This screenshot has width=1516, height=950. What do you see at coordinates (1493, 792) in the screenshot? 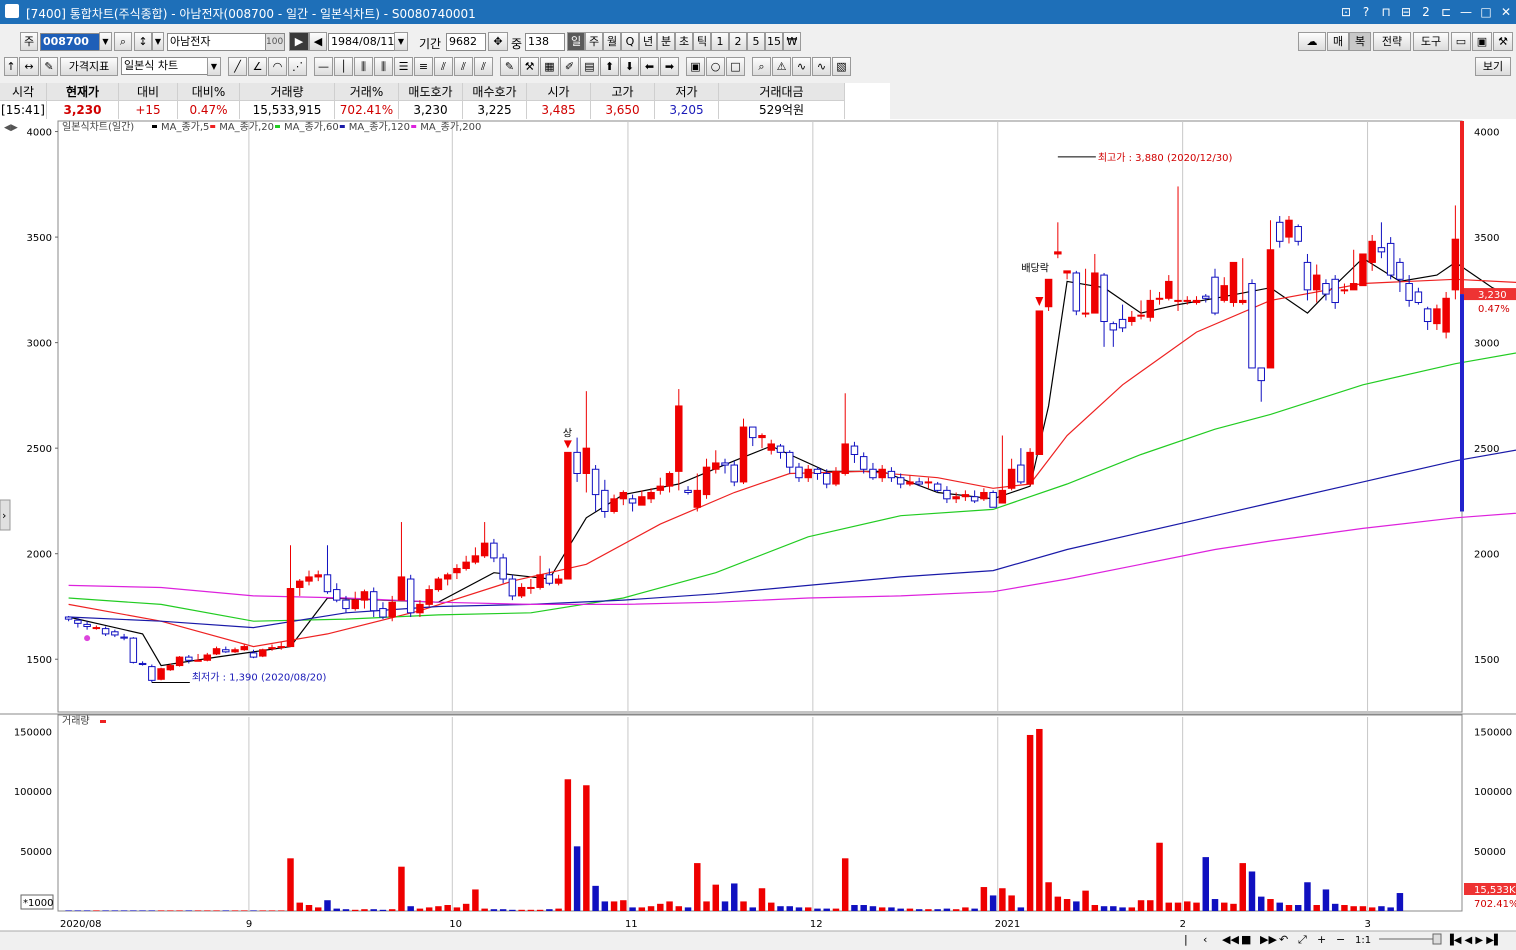
I see `vol-tick-right: 100000` at bounding box center [1493, 792].